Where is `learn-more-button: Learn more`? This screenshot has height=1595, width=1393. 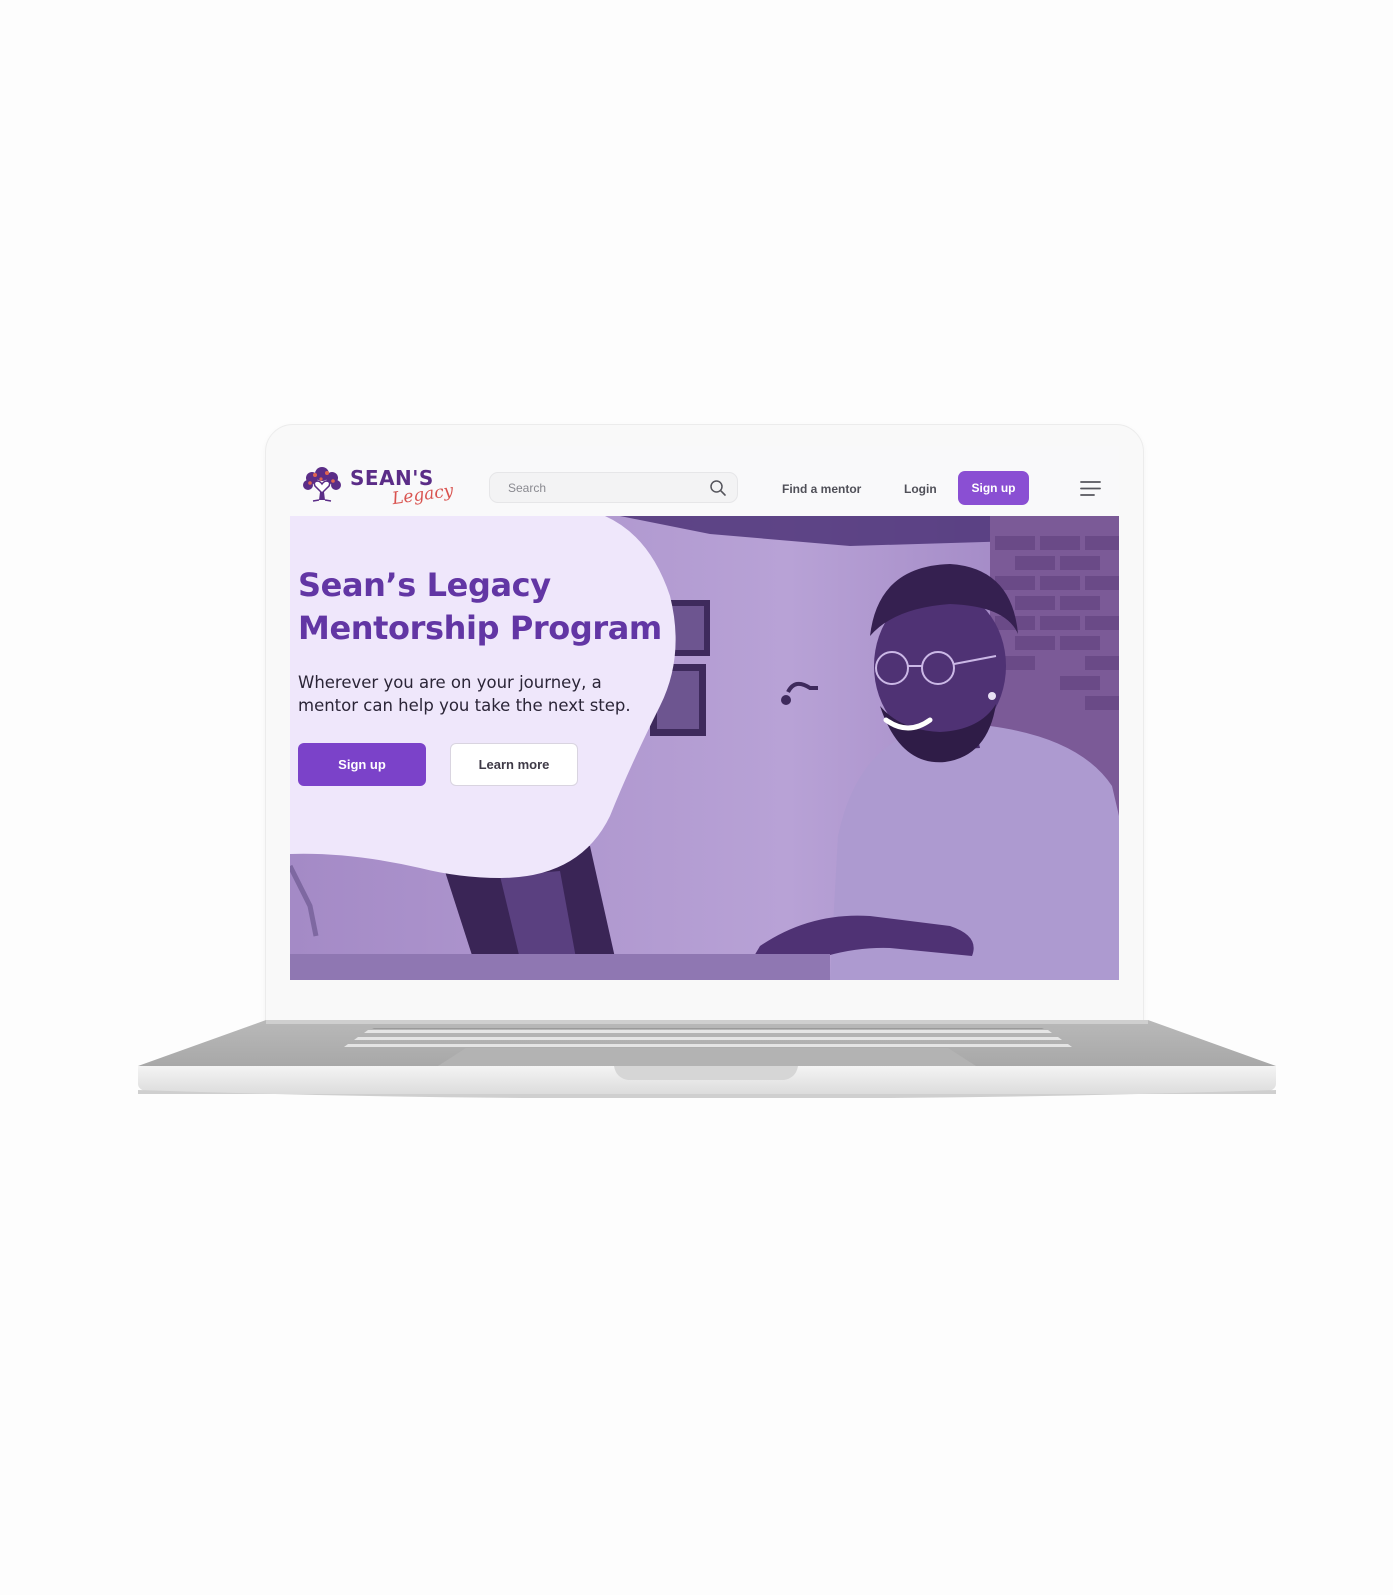 learn-more-button: Learn more is located at coordinates (514, 764).